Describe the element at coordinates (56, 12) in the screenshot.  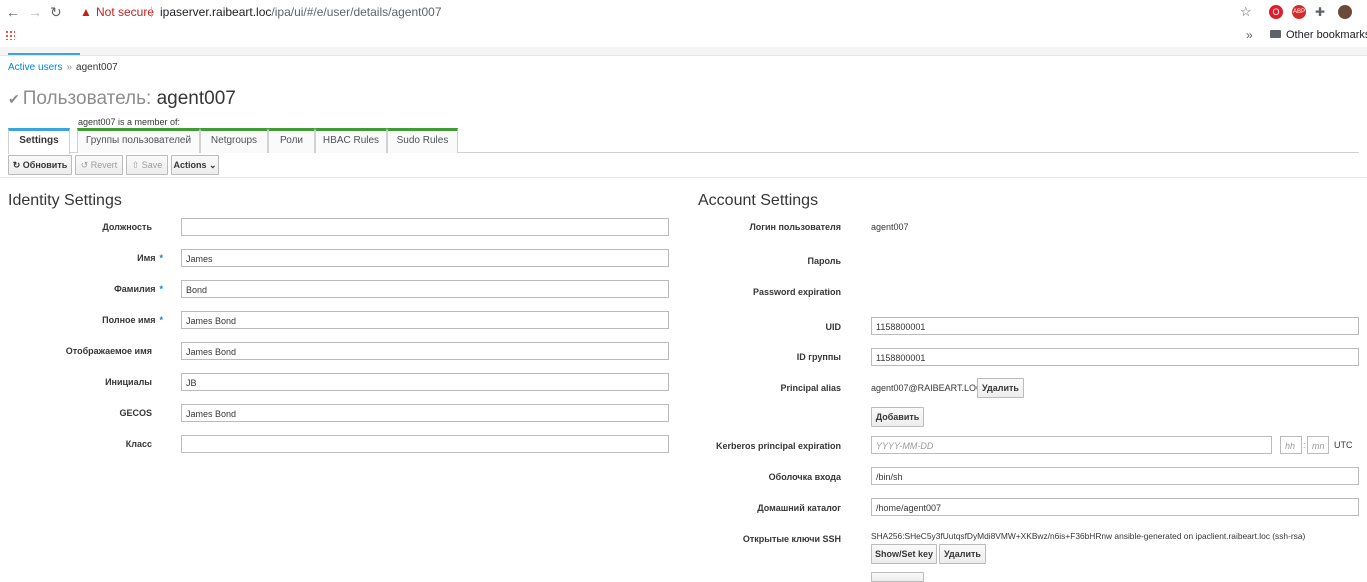
I see `reload-icon: ↻` at that location.